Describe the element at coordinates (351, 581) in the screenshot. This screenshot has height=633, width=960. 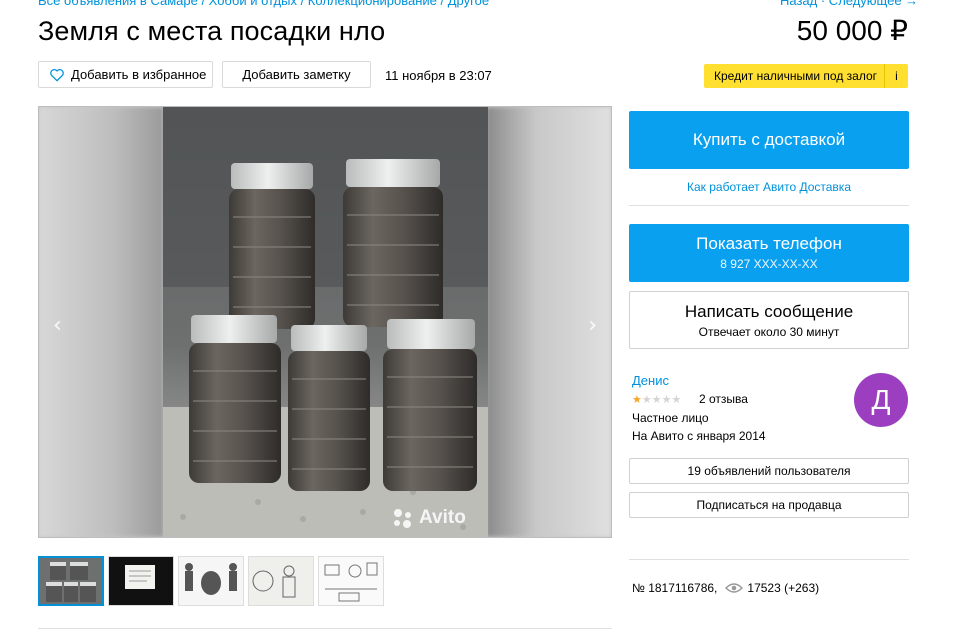
I see `thumbnail-schematic` at that location.